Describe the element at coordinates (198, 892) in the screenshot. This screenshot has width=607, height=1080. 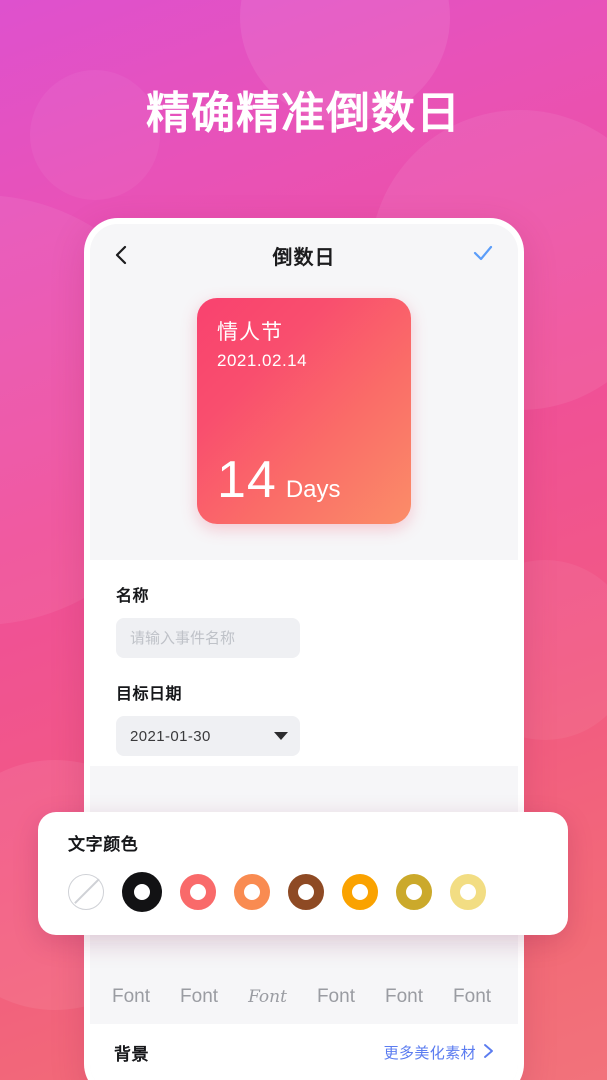
I see `color-swatch-coral-red` at that location.